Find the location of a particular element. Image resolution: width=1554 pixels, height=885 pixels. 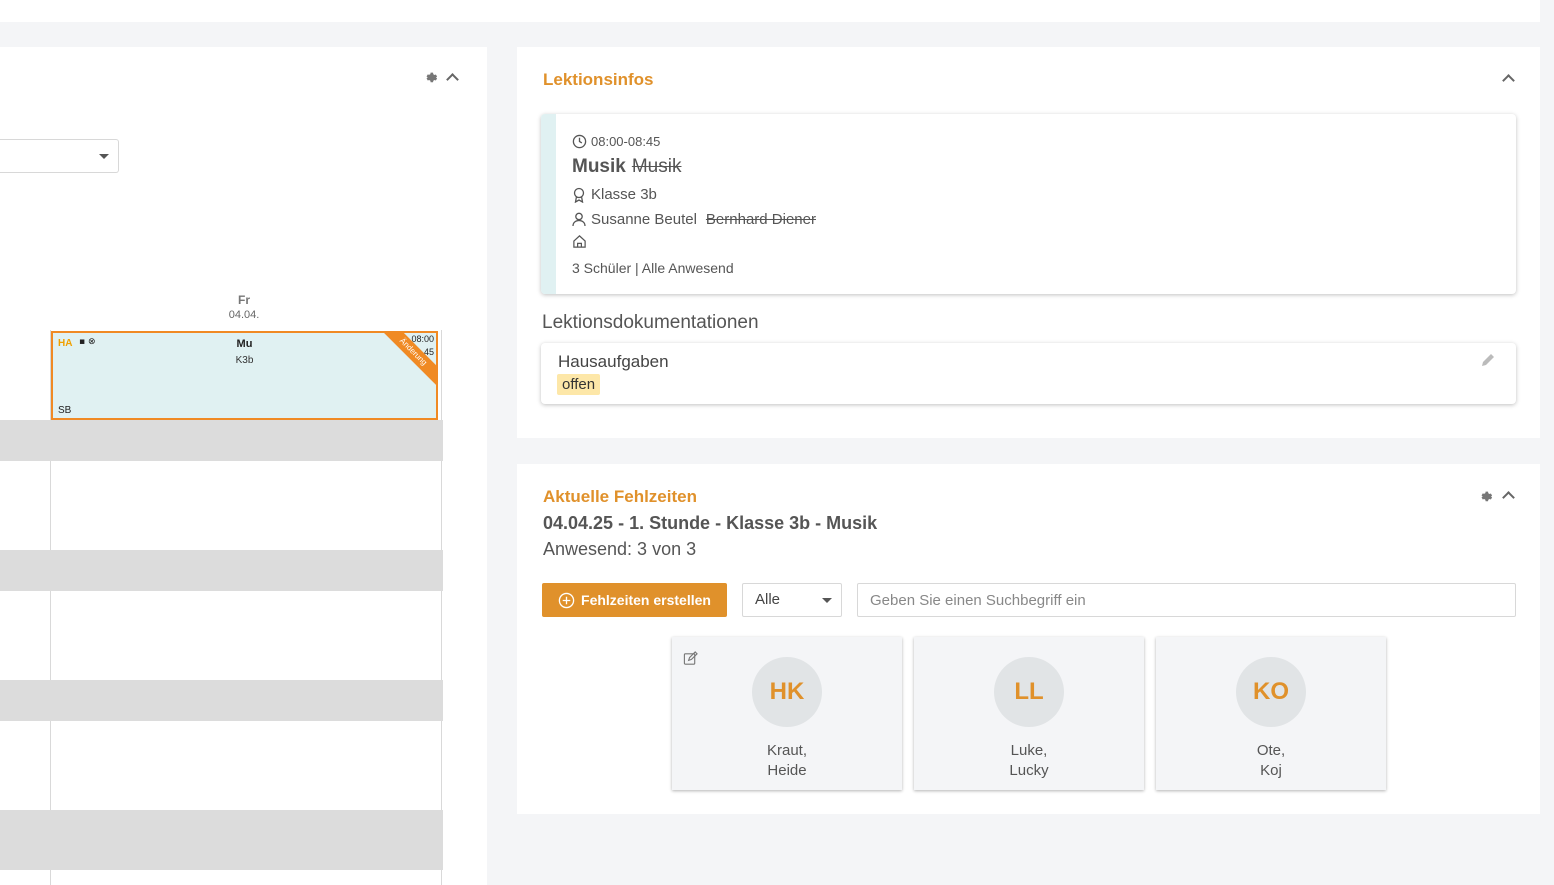

top-bar is located at coordinates (770, 11).